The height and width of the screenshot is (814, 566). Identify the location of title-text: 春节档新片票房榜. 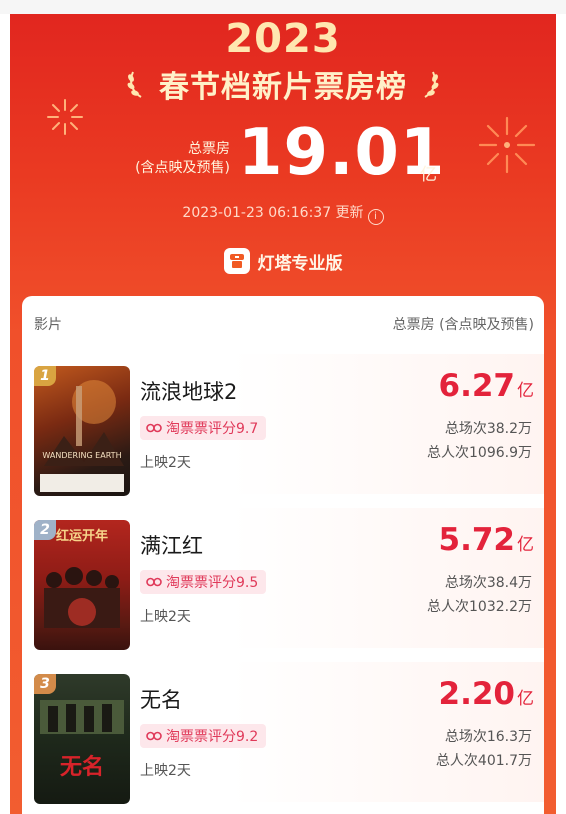
(283, 87).